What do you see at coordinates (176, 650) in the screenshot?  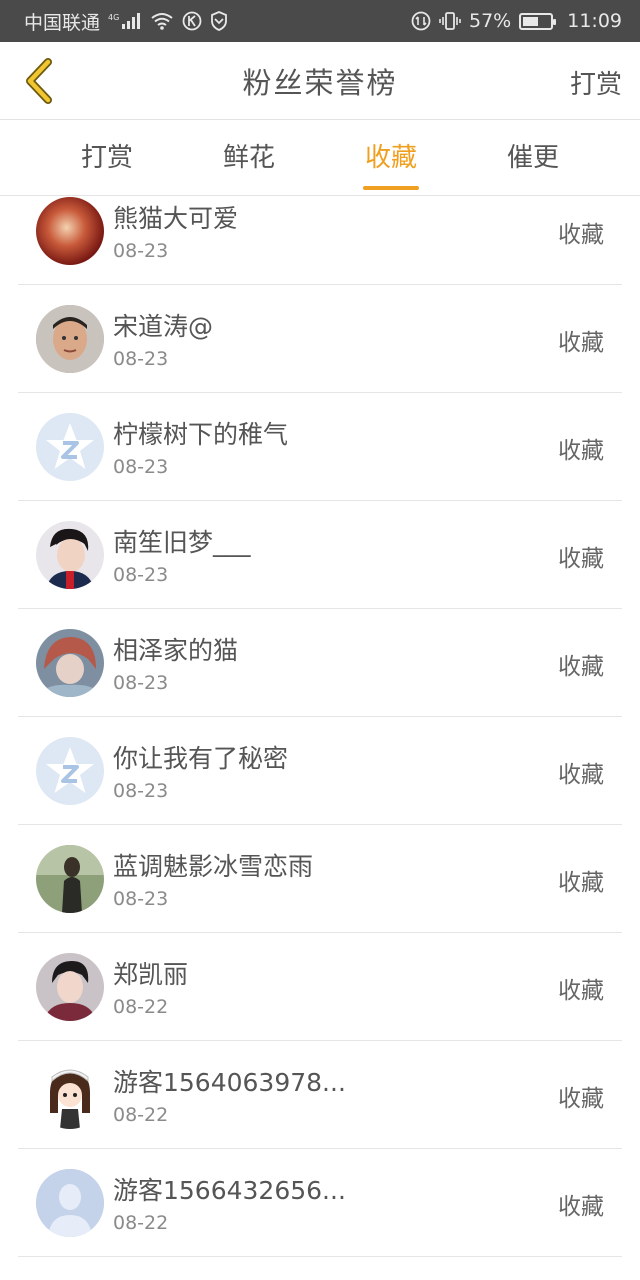 I see `user-name: 相泽家的猫` at bounding box center [176, 650].